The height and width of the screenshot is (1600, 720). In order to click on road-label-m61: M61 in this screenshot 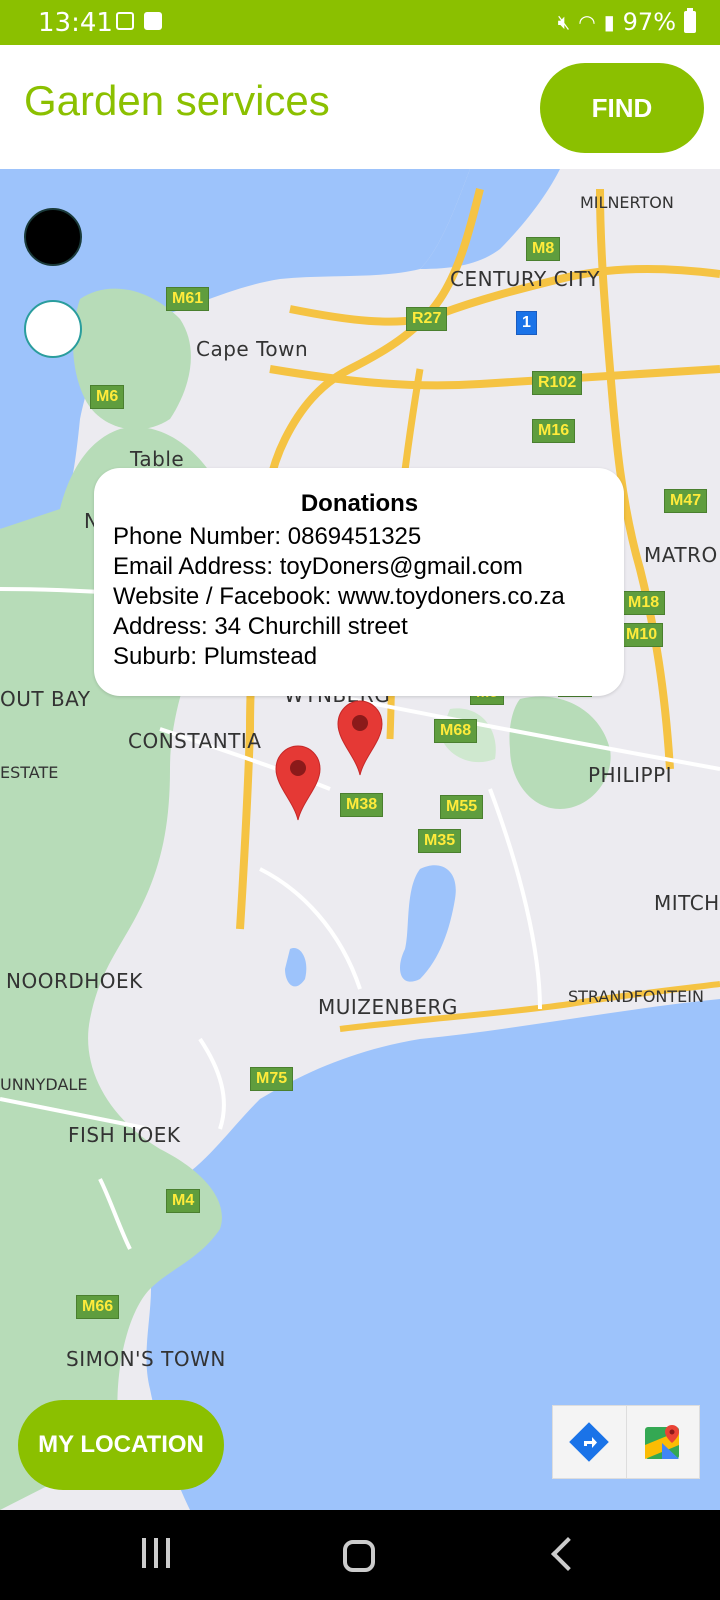, I will do `click(188, 299)`.